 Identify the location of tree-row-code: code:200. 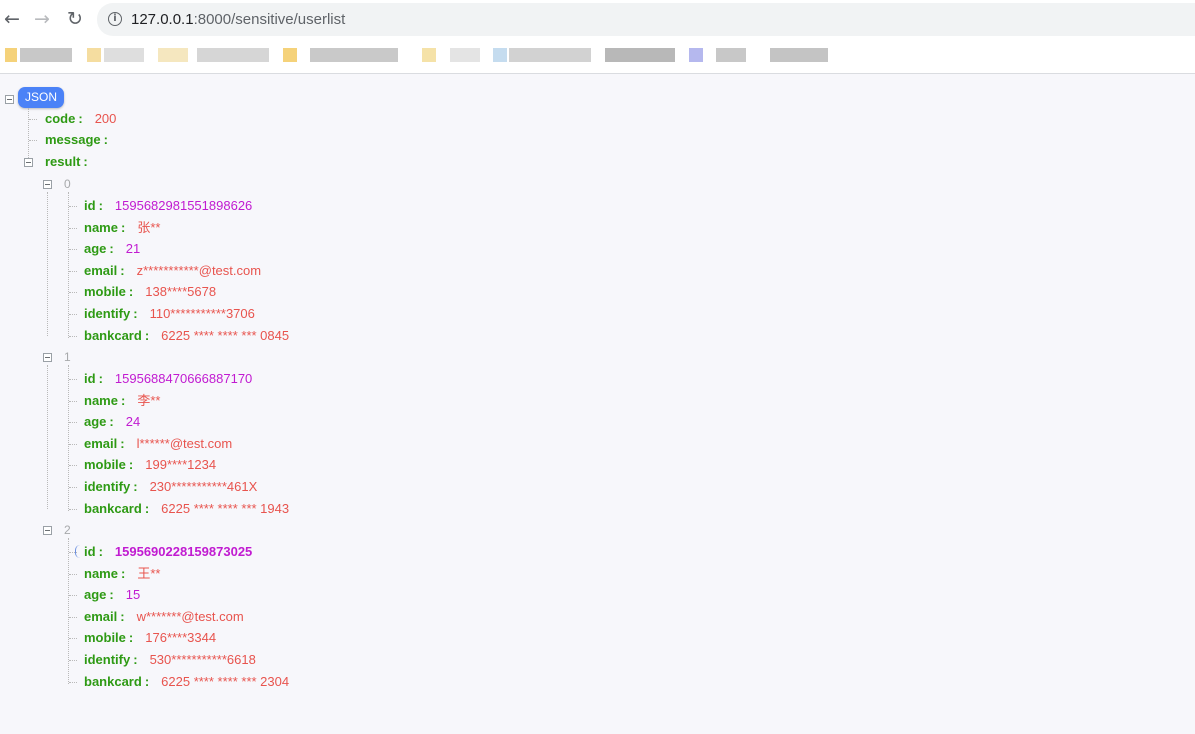
(80, 119).